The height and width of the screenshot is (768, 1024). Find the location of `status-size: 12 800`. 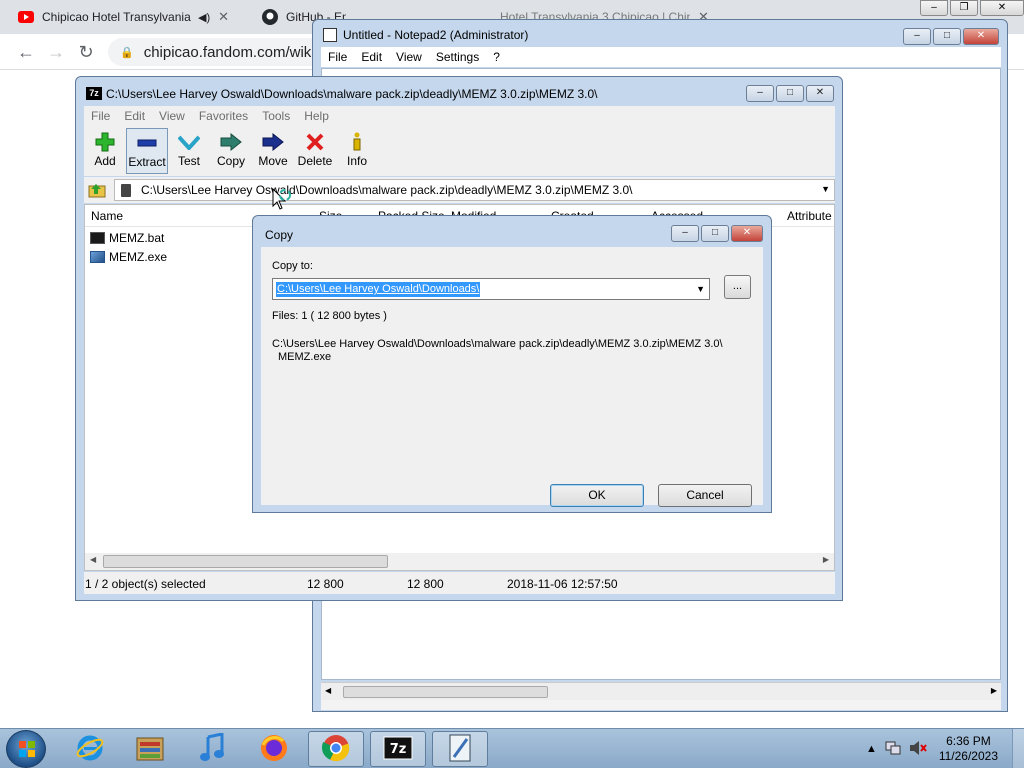

status-size: 12 800 is located at coordinates (325, 584).